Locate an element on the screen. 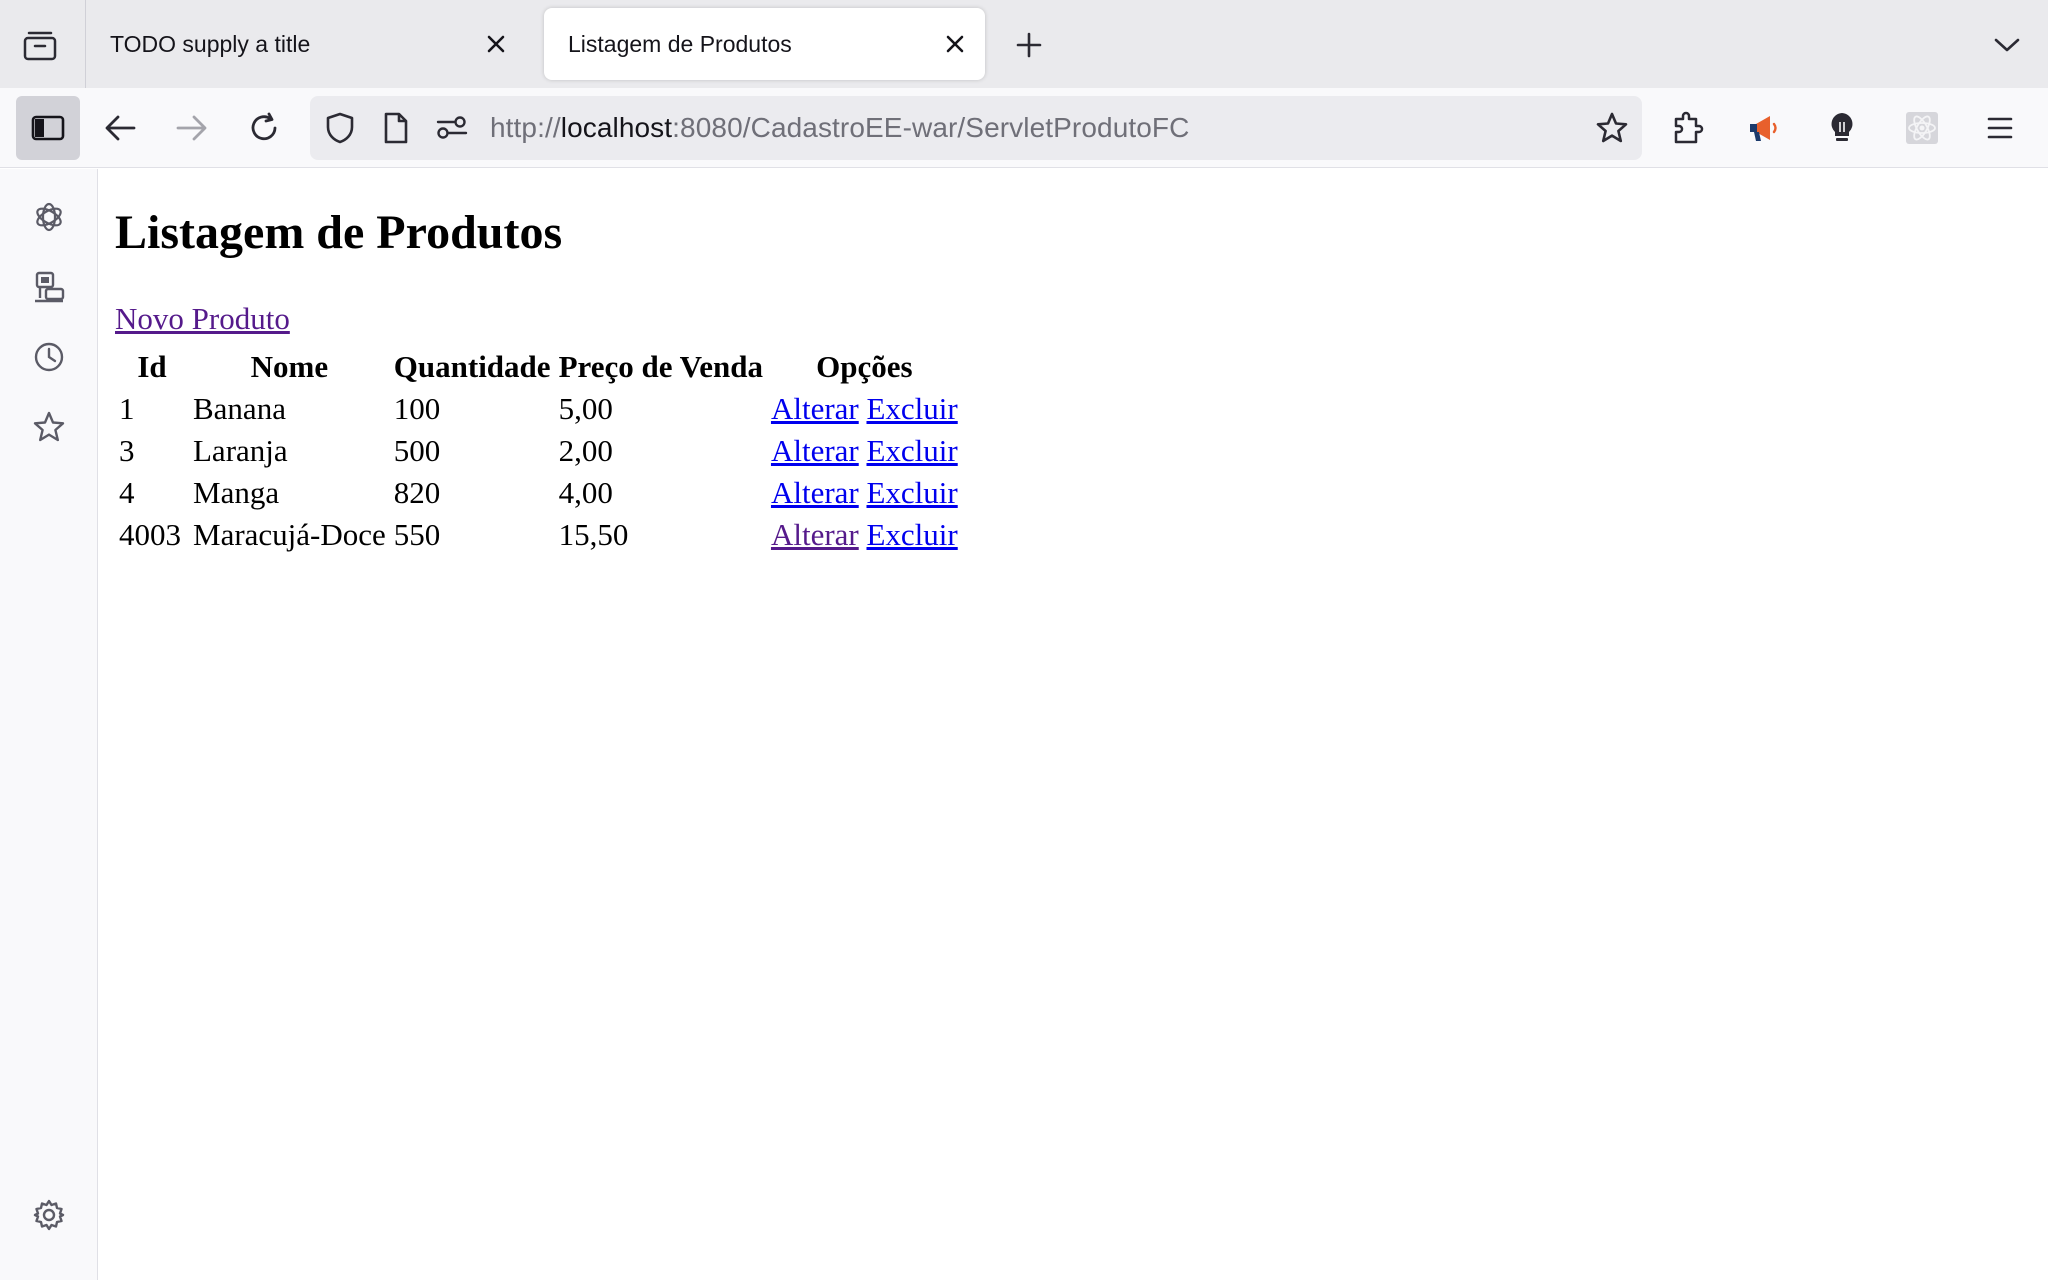 The width and height of the screenshot is (2048, 1280). chatgpt-icon is located at coordinates (49, 217).